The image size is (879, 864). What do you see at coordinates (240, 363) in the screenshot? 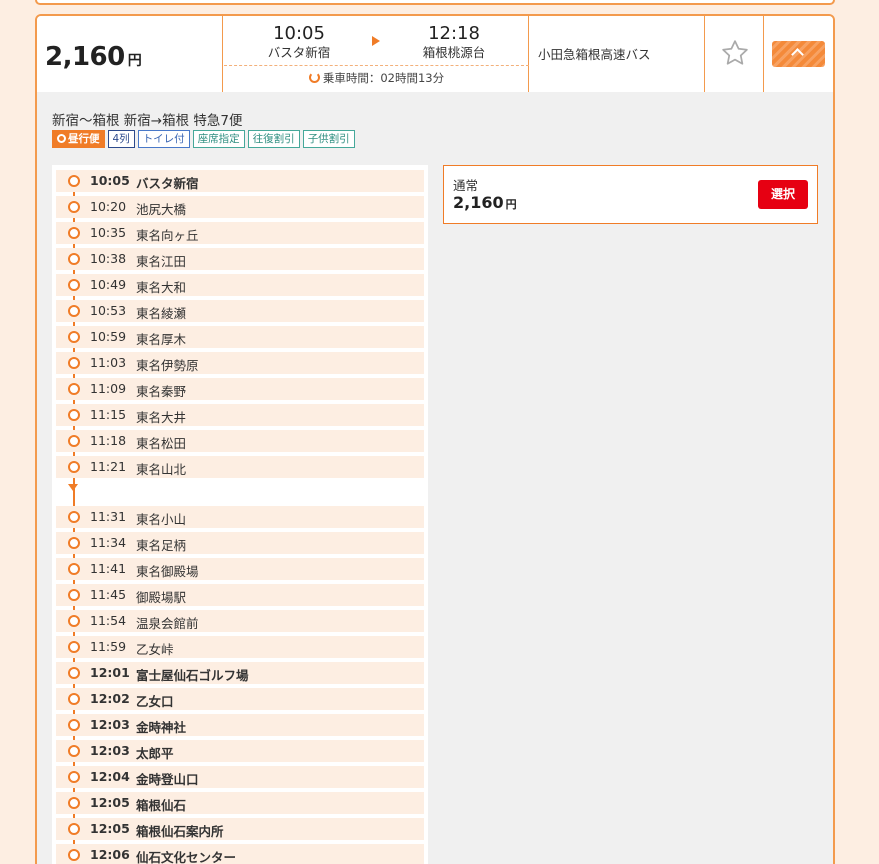
I see `stop-row: 11:03 東名伊勢原` at bounding box center [240, 363].